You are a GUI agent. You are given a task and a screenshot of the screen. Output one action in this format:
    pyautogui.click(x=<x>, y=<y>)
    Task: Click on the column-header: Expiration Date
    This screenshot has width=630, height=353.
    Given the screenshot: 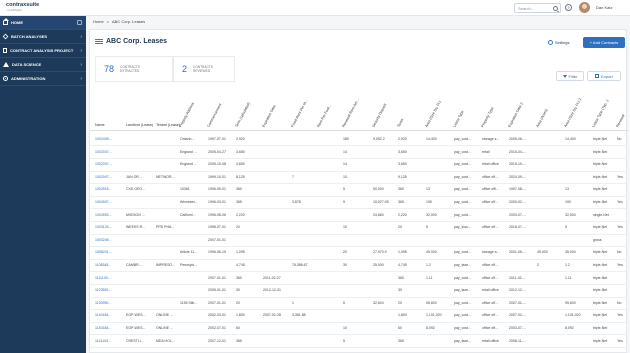 What is the action you would take?
    pyautogui.click(x=270, y=112)
    